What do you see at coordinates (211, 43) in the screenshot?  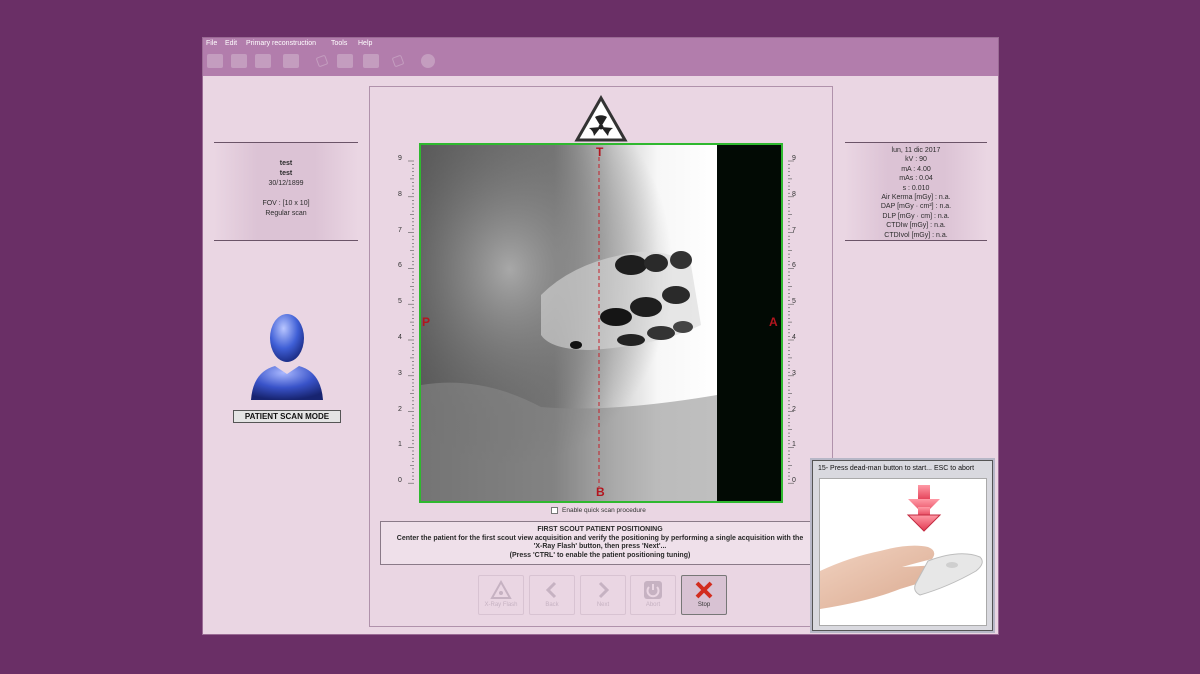 I see `menu-file: File` at bounding box center [211, 43].